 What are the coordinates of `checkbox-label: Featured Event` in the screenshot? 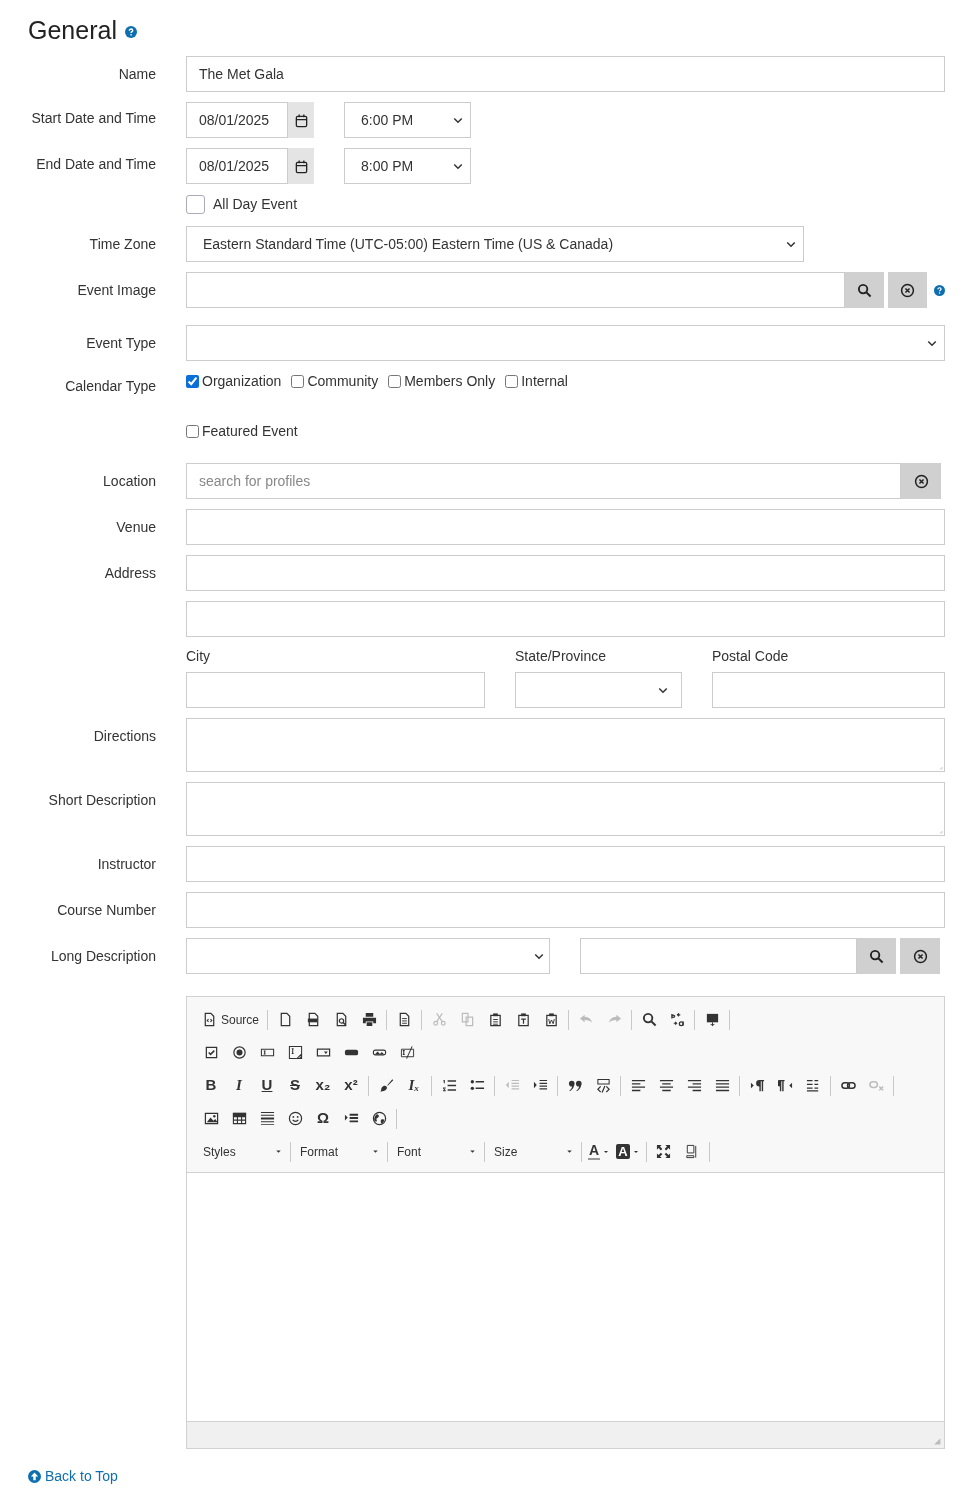 It's located at (250, 431).